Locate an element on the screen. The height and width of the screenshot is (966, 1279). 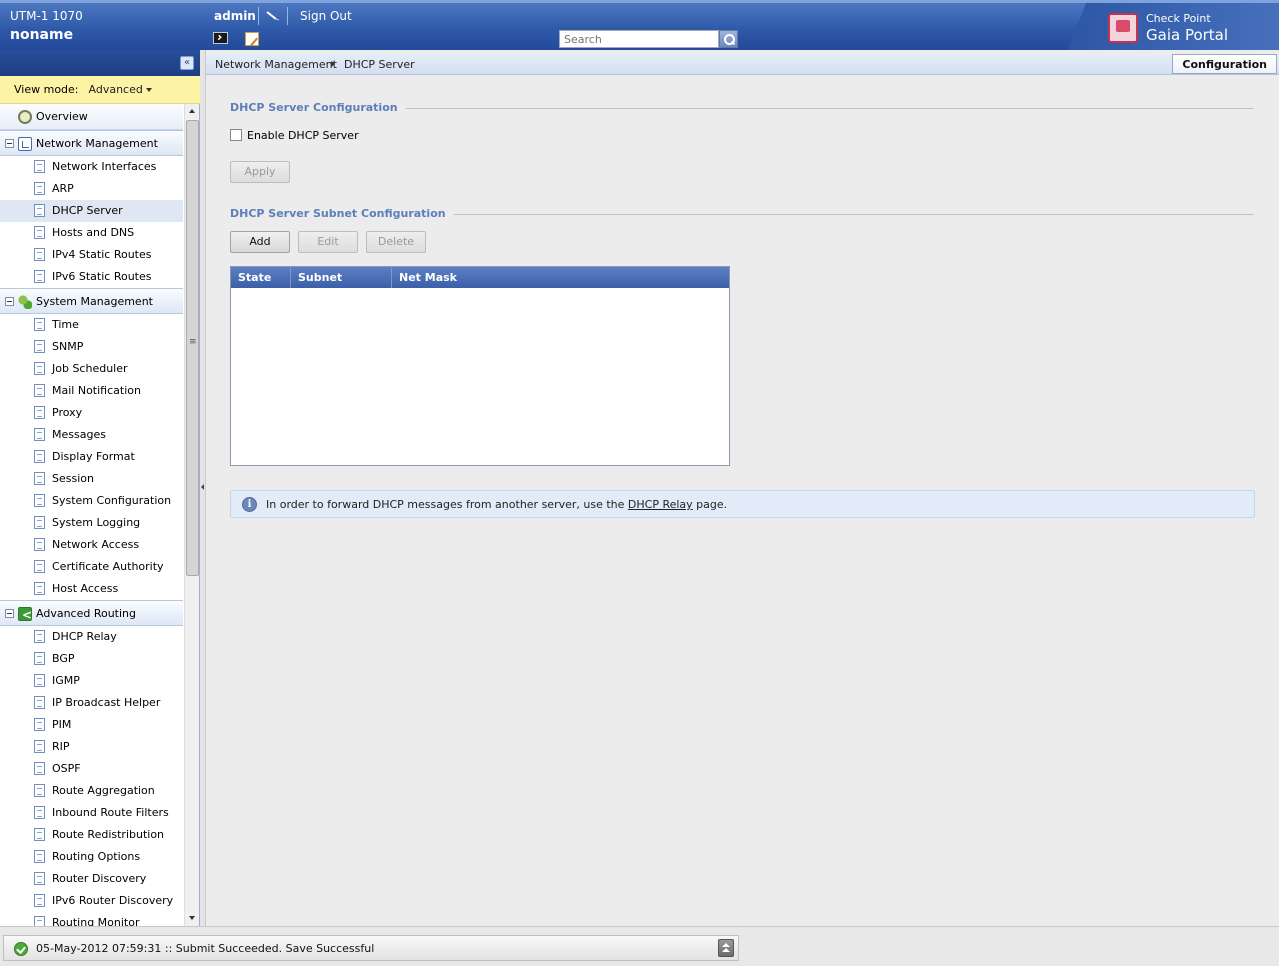
edit-subnet-button: Edit is located at coordinates (328, 242).